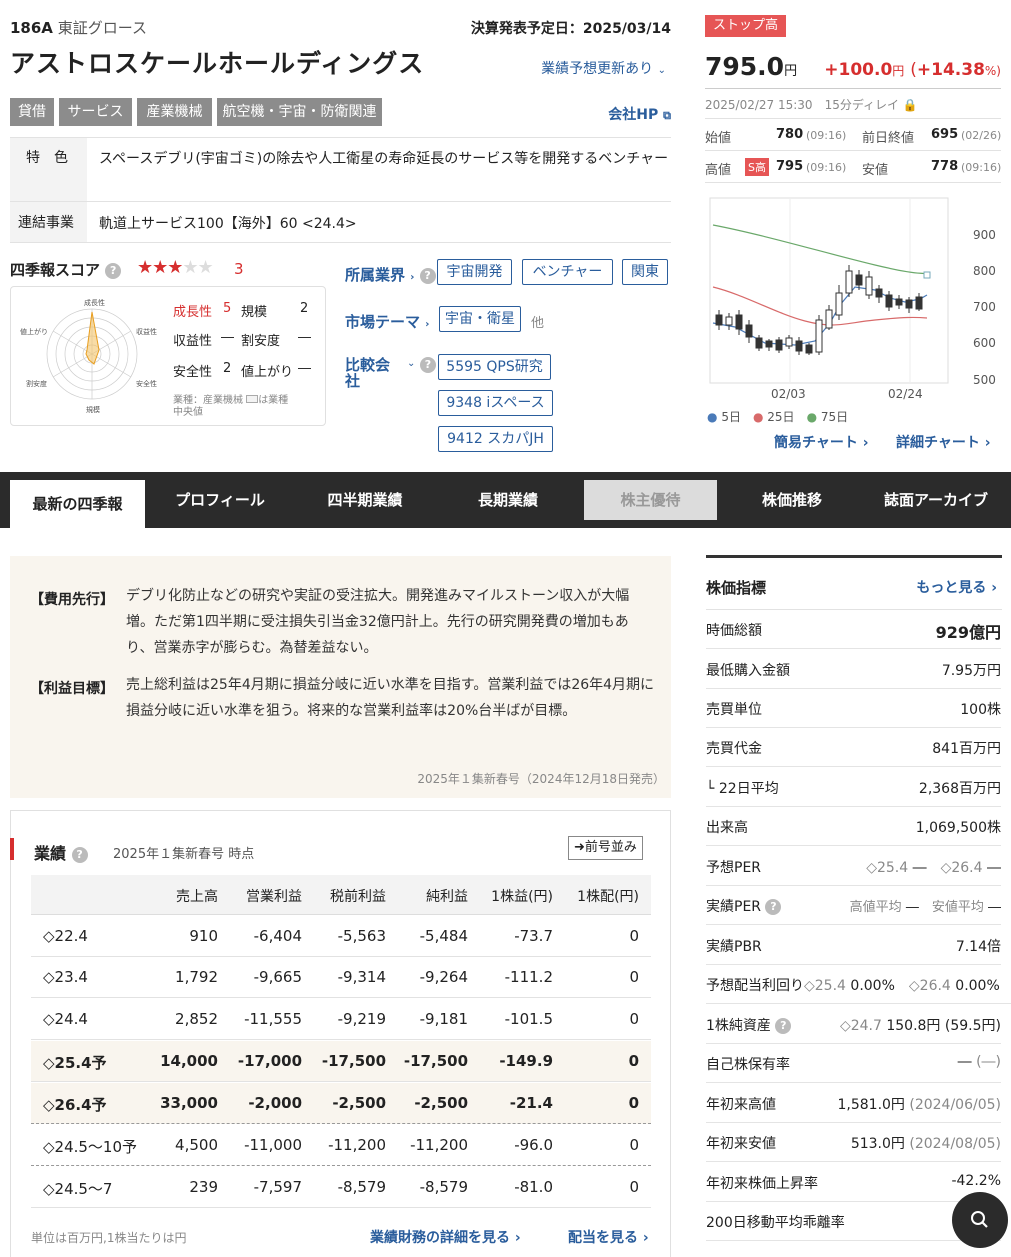  Describe the element at coordinates (570, 29) in the screenshot. I see `settlement-date: 決算発表予定日：2025/03/14` at that location.